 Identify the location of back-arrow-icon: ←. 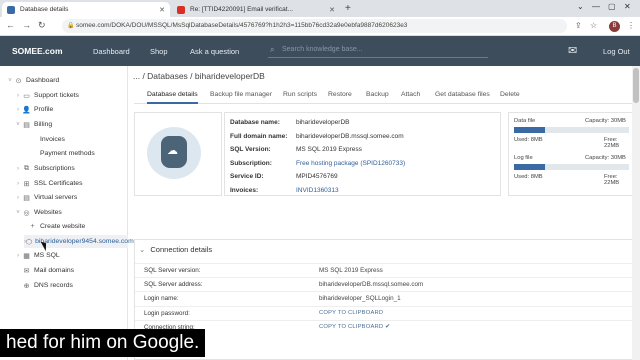
(10, 25).